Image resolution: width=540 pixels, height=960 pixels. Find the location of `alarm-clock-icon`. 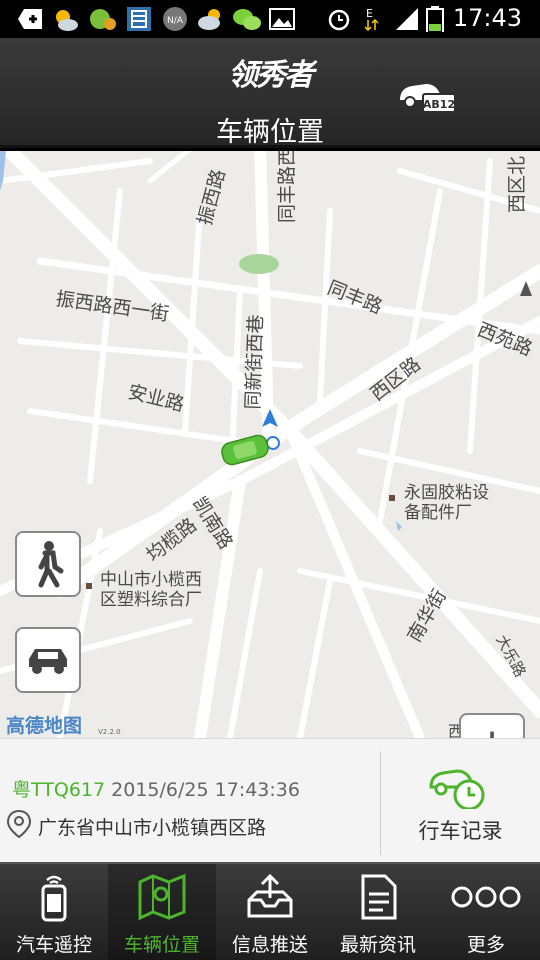

alarm-clock-icon is located at coordinates (339, 20).